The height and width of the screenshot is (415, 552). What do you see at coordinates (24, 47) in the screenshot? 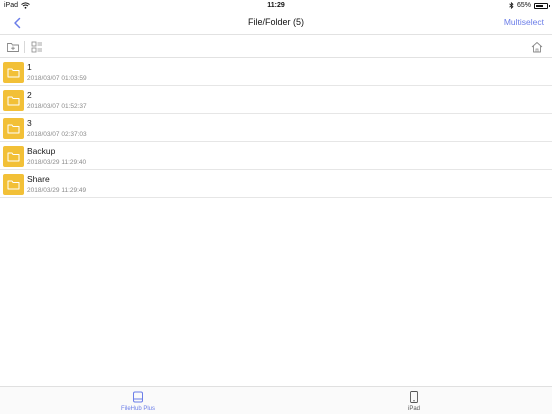
I see `toolbar-divider` at bounding box center [24, 47].